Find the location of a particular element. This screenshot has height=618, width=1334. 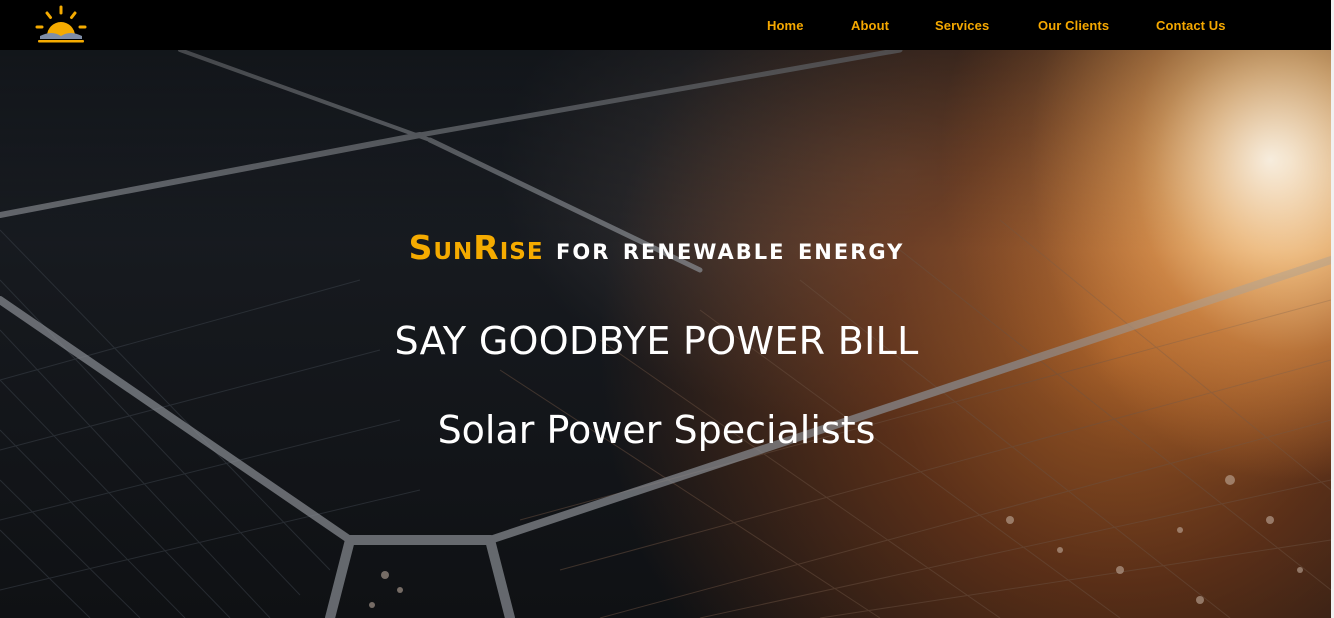

nav-home-link: Home is located at coordinates (785, 25).